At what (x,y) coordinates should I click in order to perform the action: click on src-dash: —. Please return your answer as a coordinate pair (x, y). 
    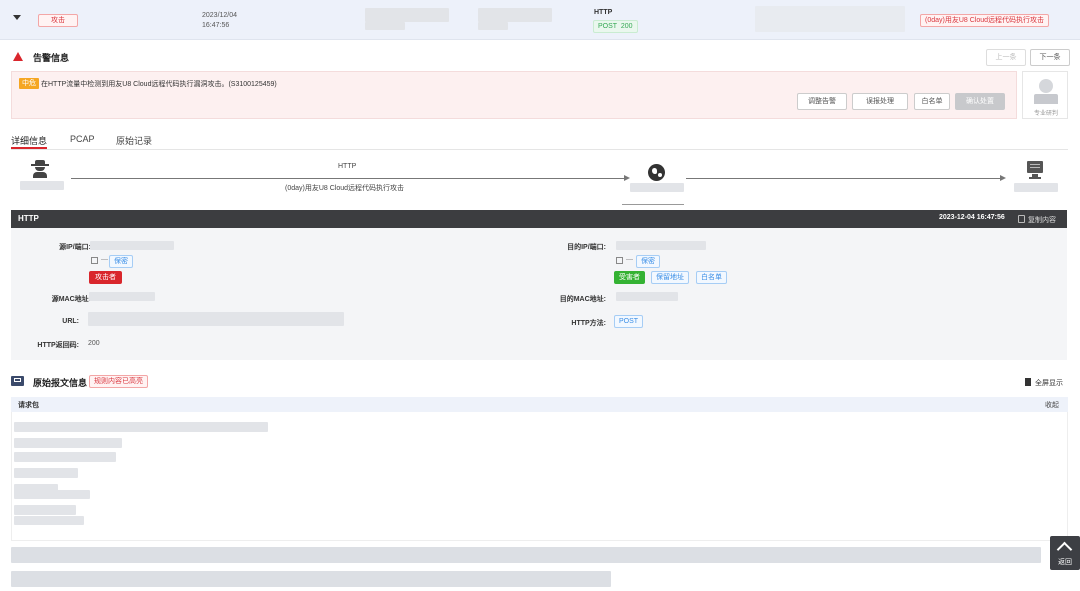
    Looking at the image, I should click on (104, 259).